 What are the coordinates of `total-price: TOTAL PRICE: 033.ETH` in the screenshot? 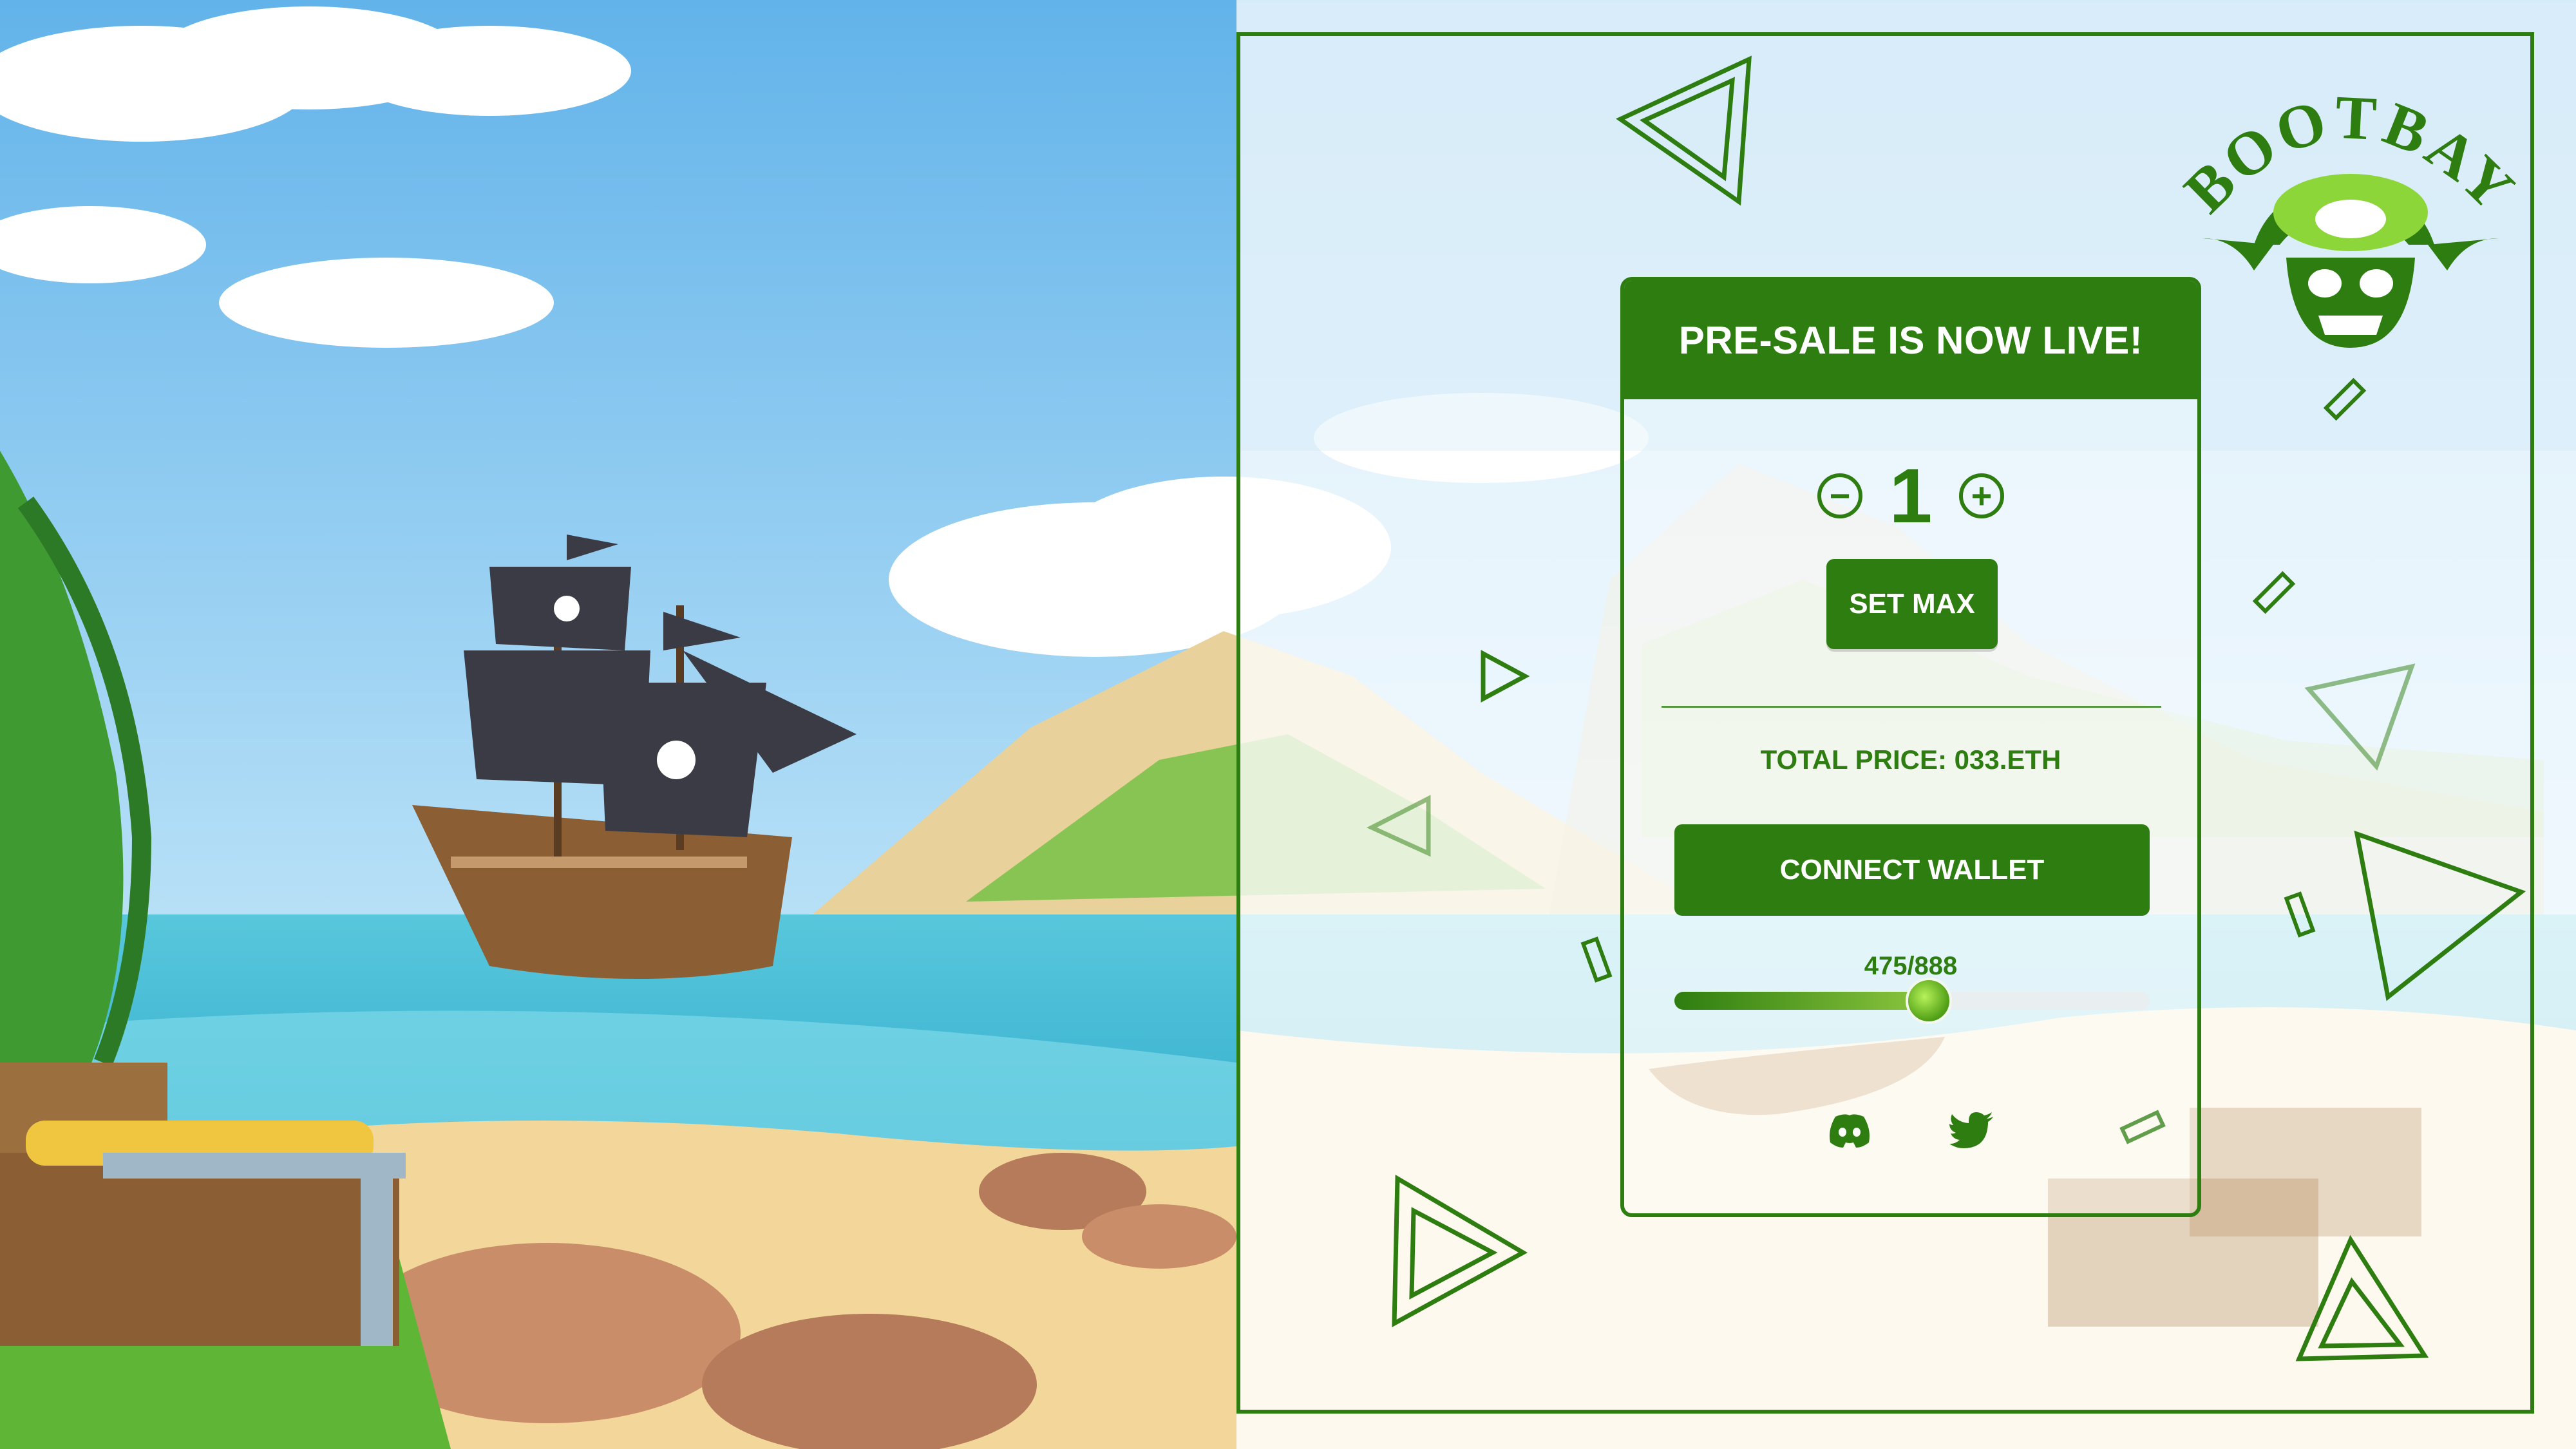 It's located at (1911, 759).